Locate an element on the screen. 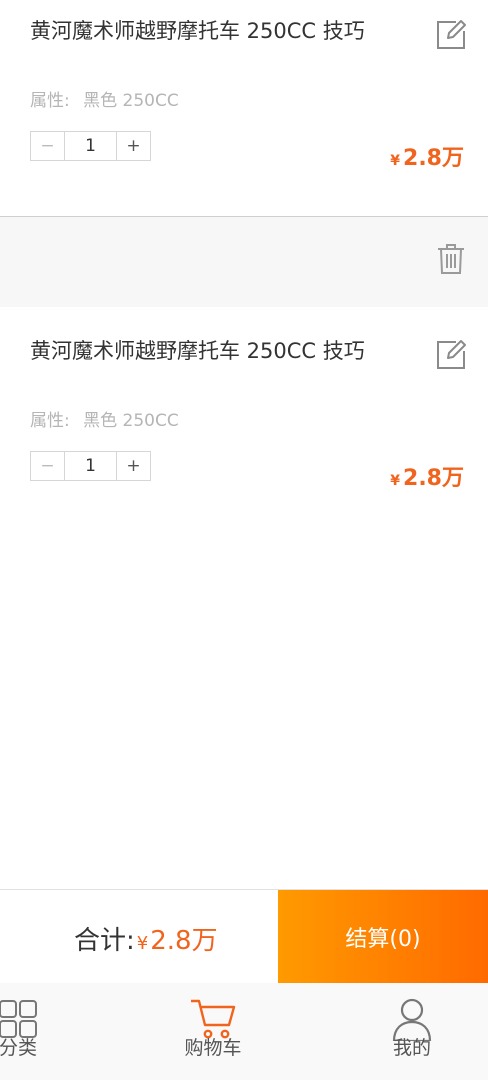 This screenshot has width=488, height=1080. swipe-delete-area is located at coordinates (244, 261).